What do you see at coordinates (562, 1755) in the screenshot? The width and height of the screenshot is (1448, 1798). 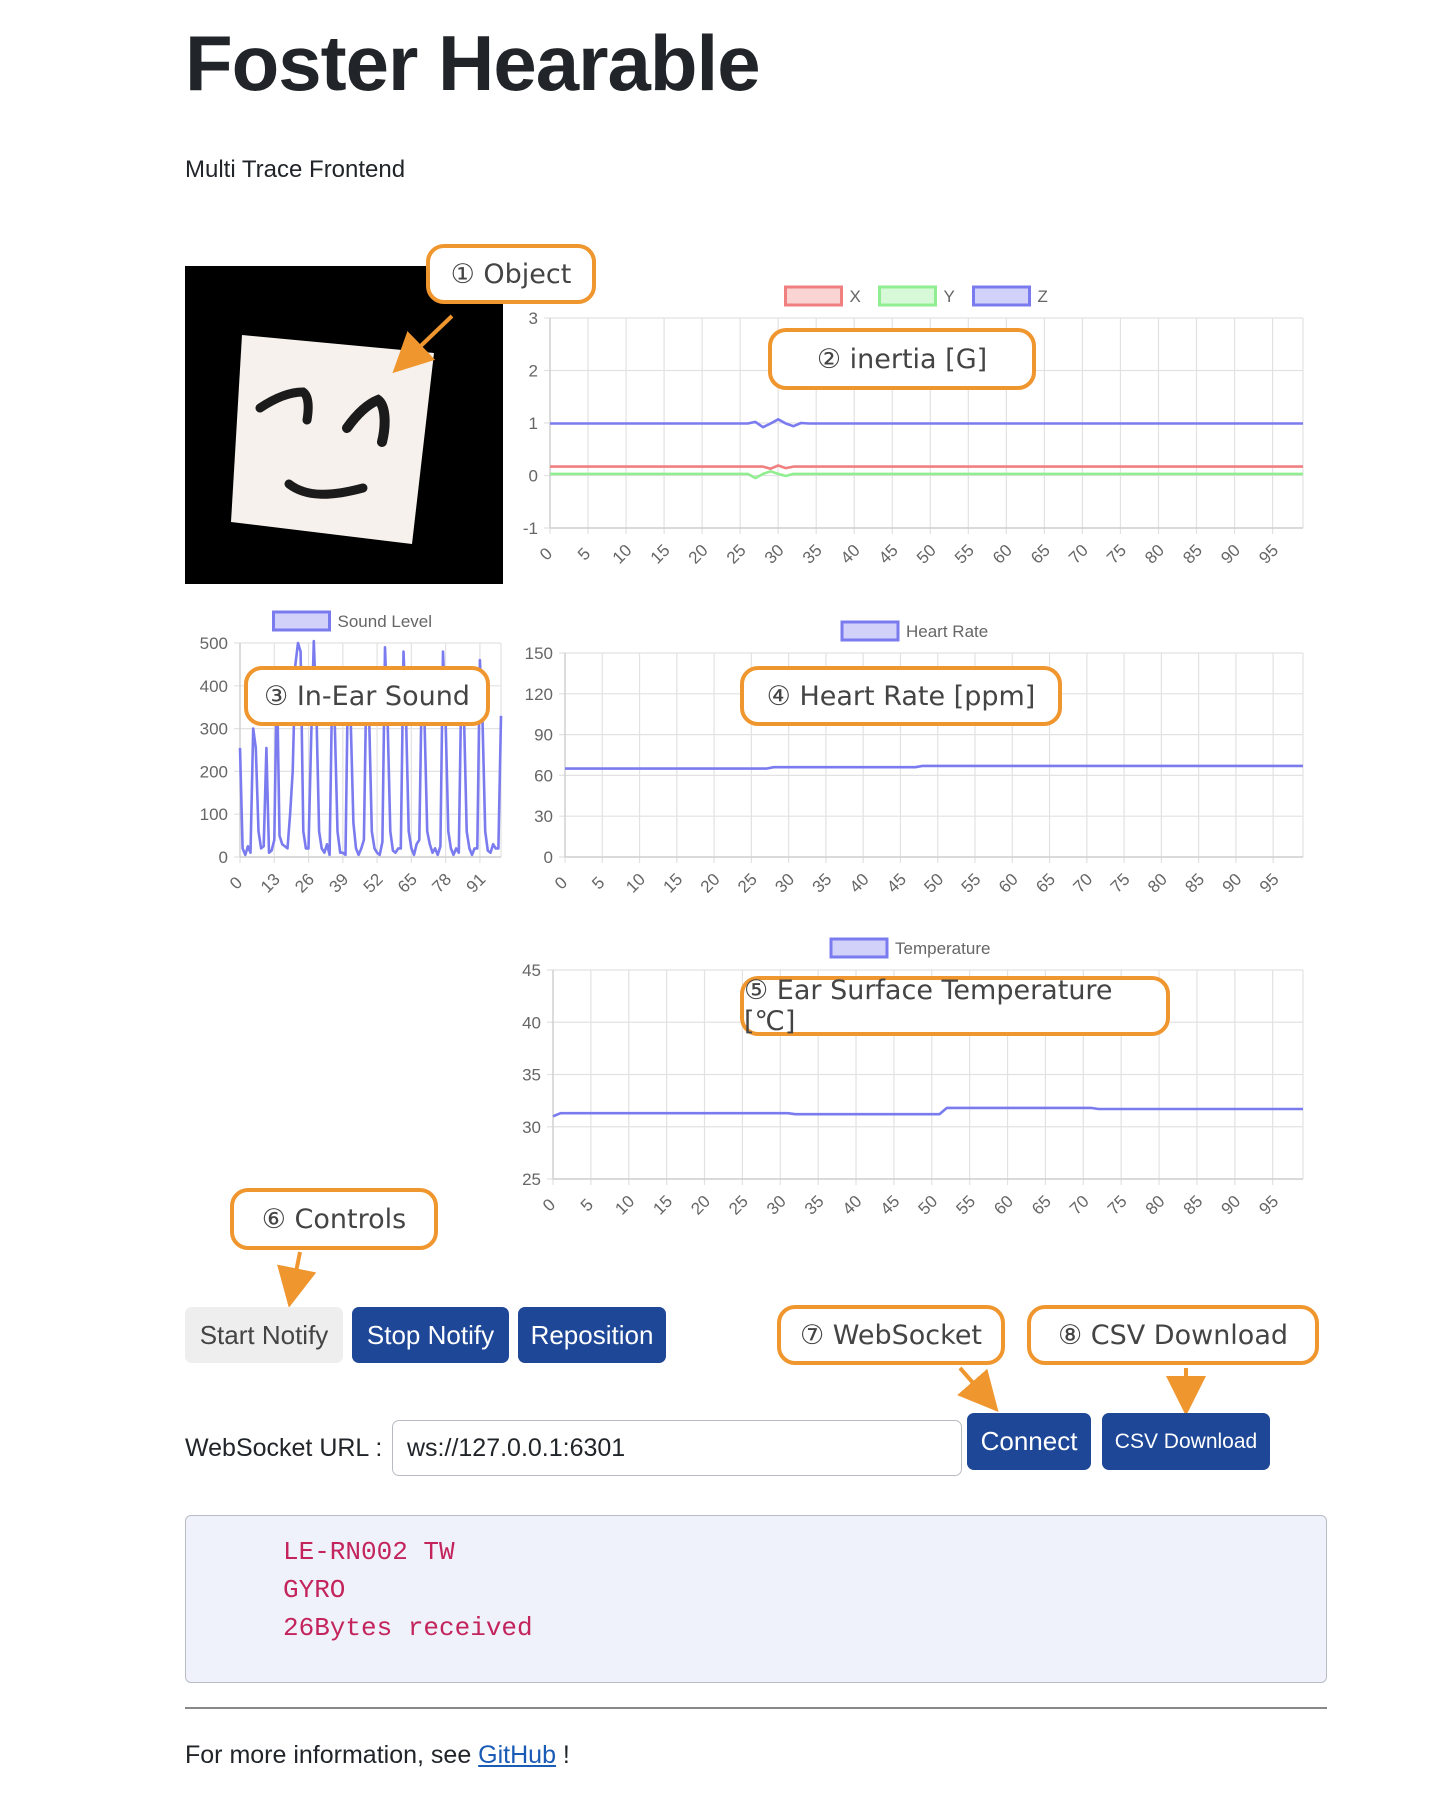 I see `footer-suffix: !` at bounding box center [562, 1755].